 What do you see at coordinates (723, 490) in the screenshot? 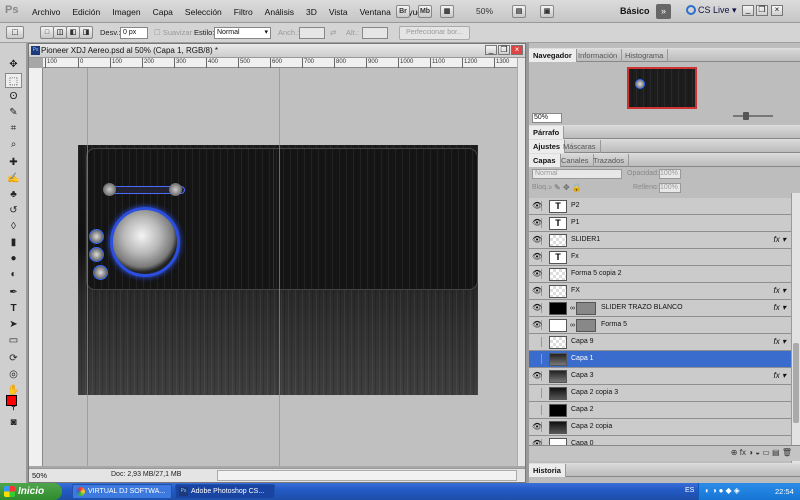
I see `tray-icons: ◐◑●◆◈` at bounding box center [723, 490].